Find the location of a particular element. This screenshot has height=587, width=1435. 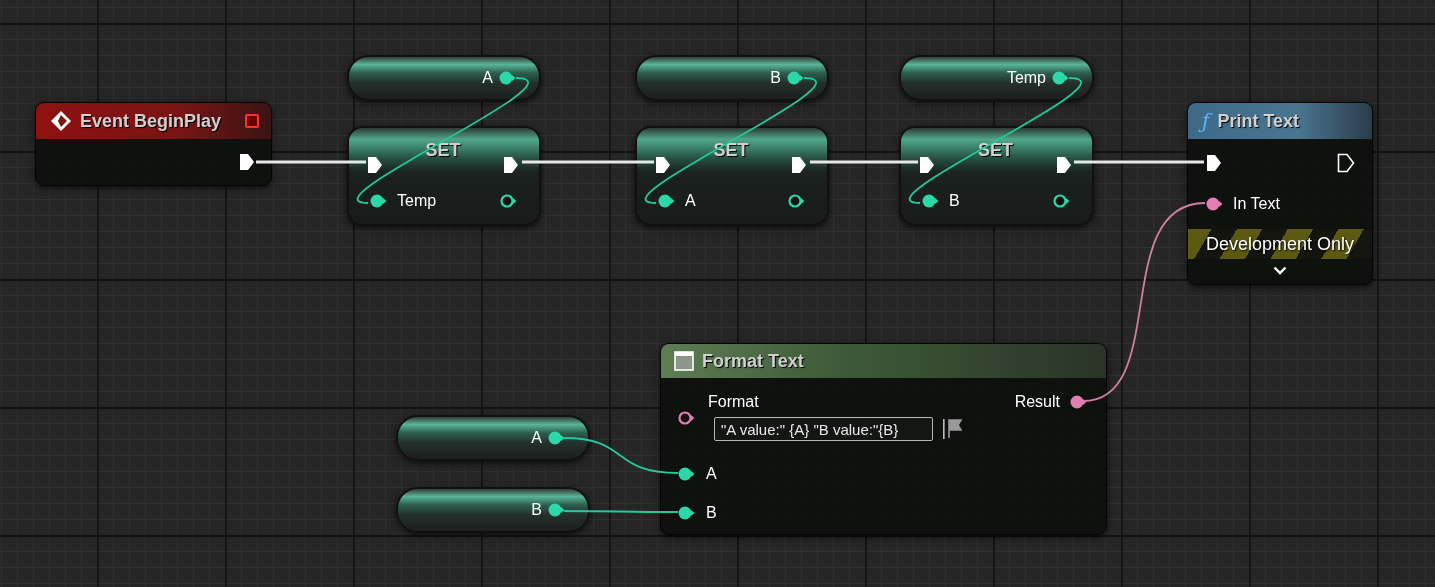

node-title: Print Text is located at coordinates (1258, 121).